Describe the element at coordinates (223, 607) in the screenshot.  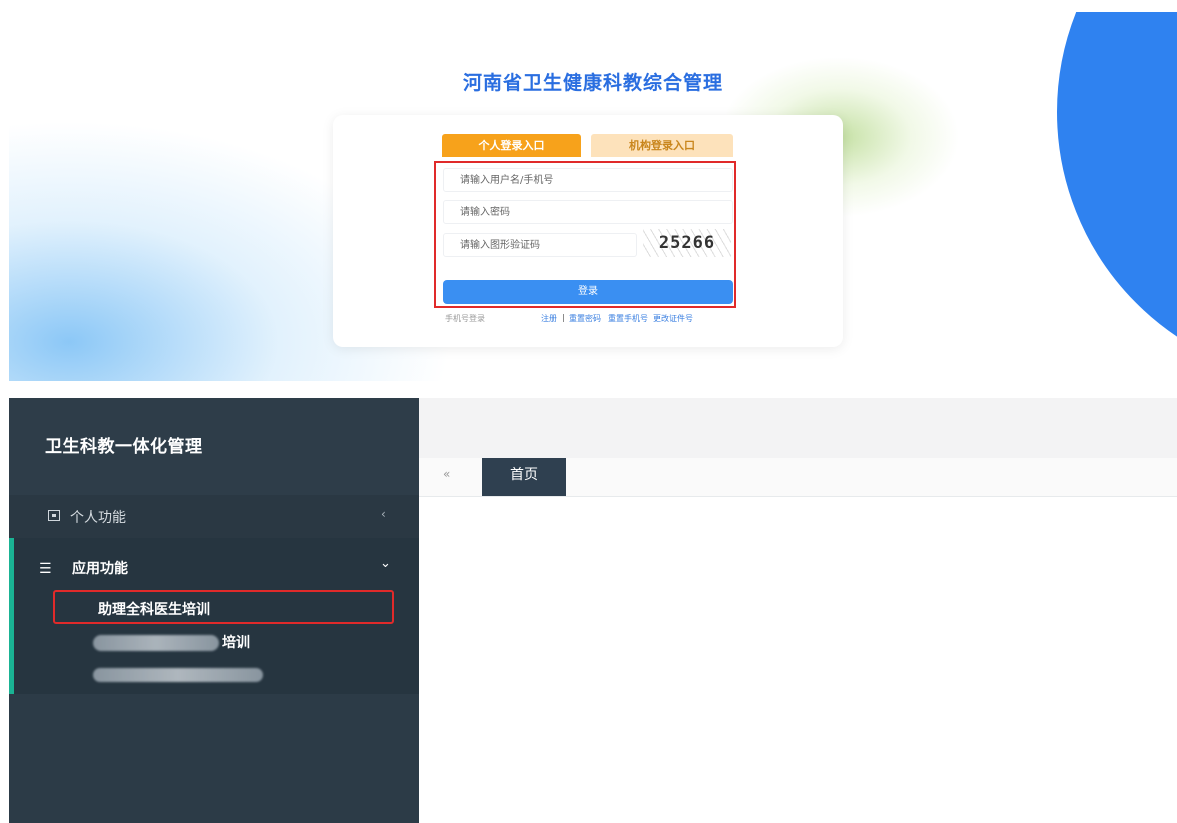
I see `submenu-item-assistant-gp-training: 助理全科医生培训` at that location.